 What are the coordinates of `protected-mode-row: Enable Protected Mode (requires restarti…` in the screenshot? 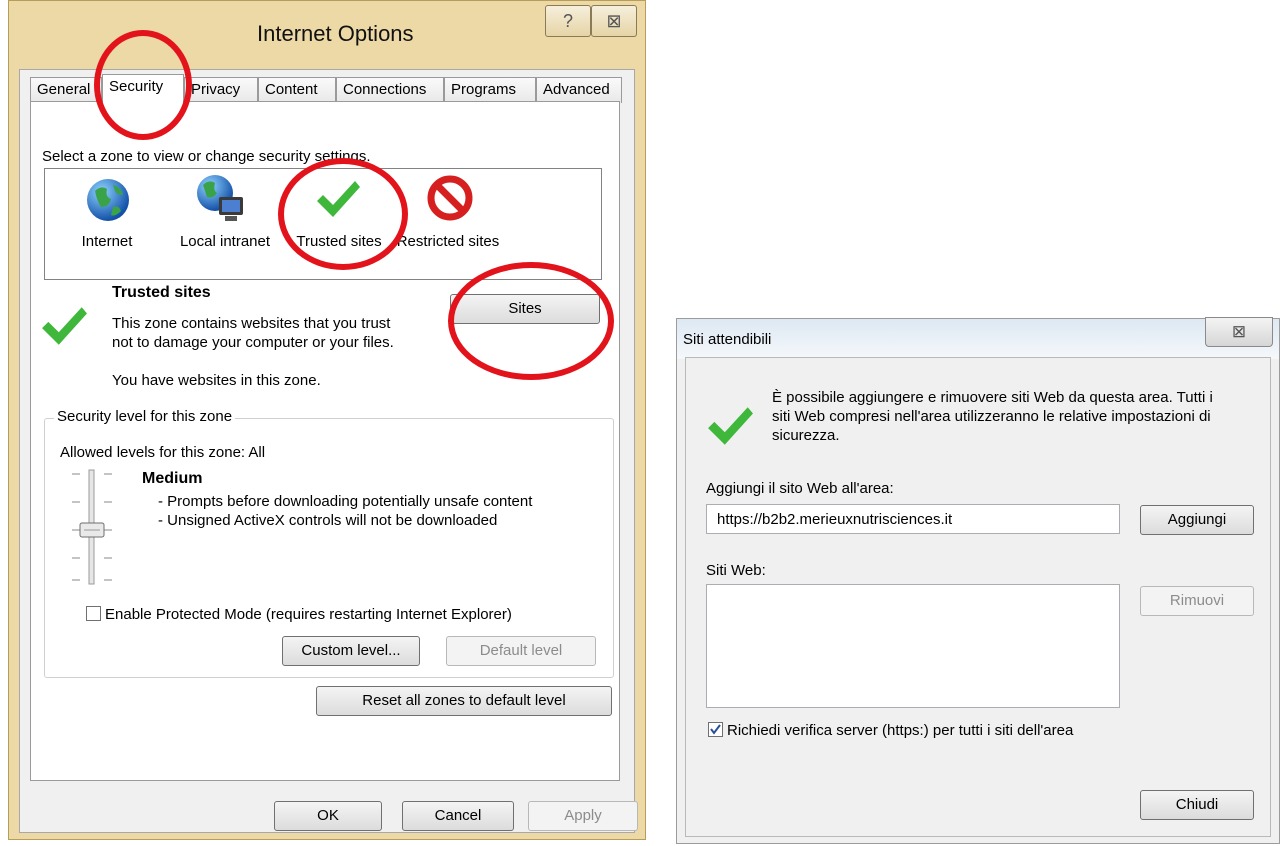 It's located at (299, 614).